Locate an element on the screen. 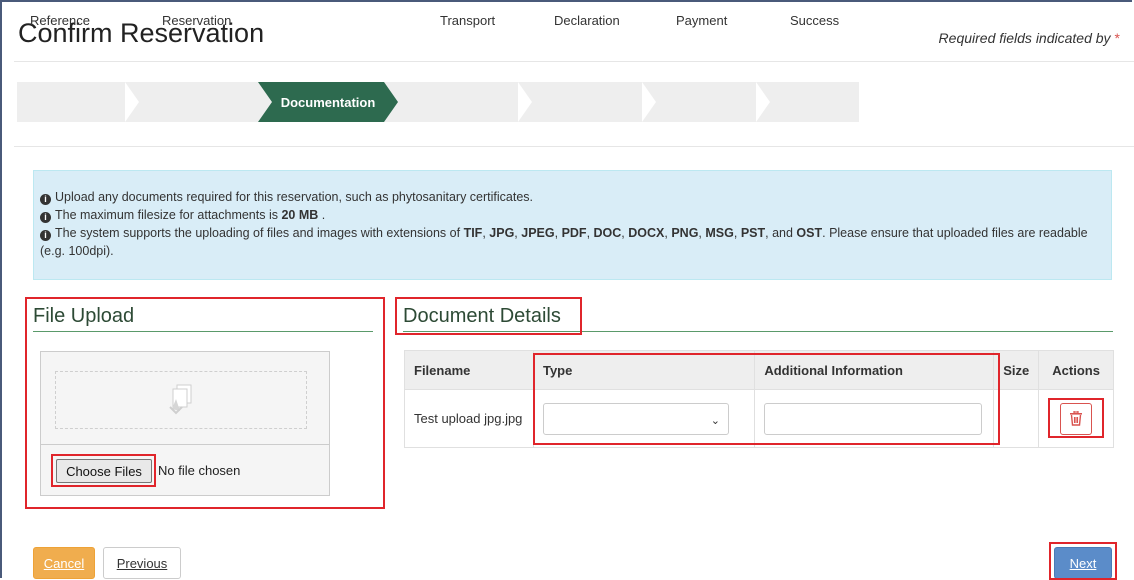 Image resolution: width=1134 pixels, height=580 pixels. ext-doc: DOC is located at coordinates (607, 233).